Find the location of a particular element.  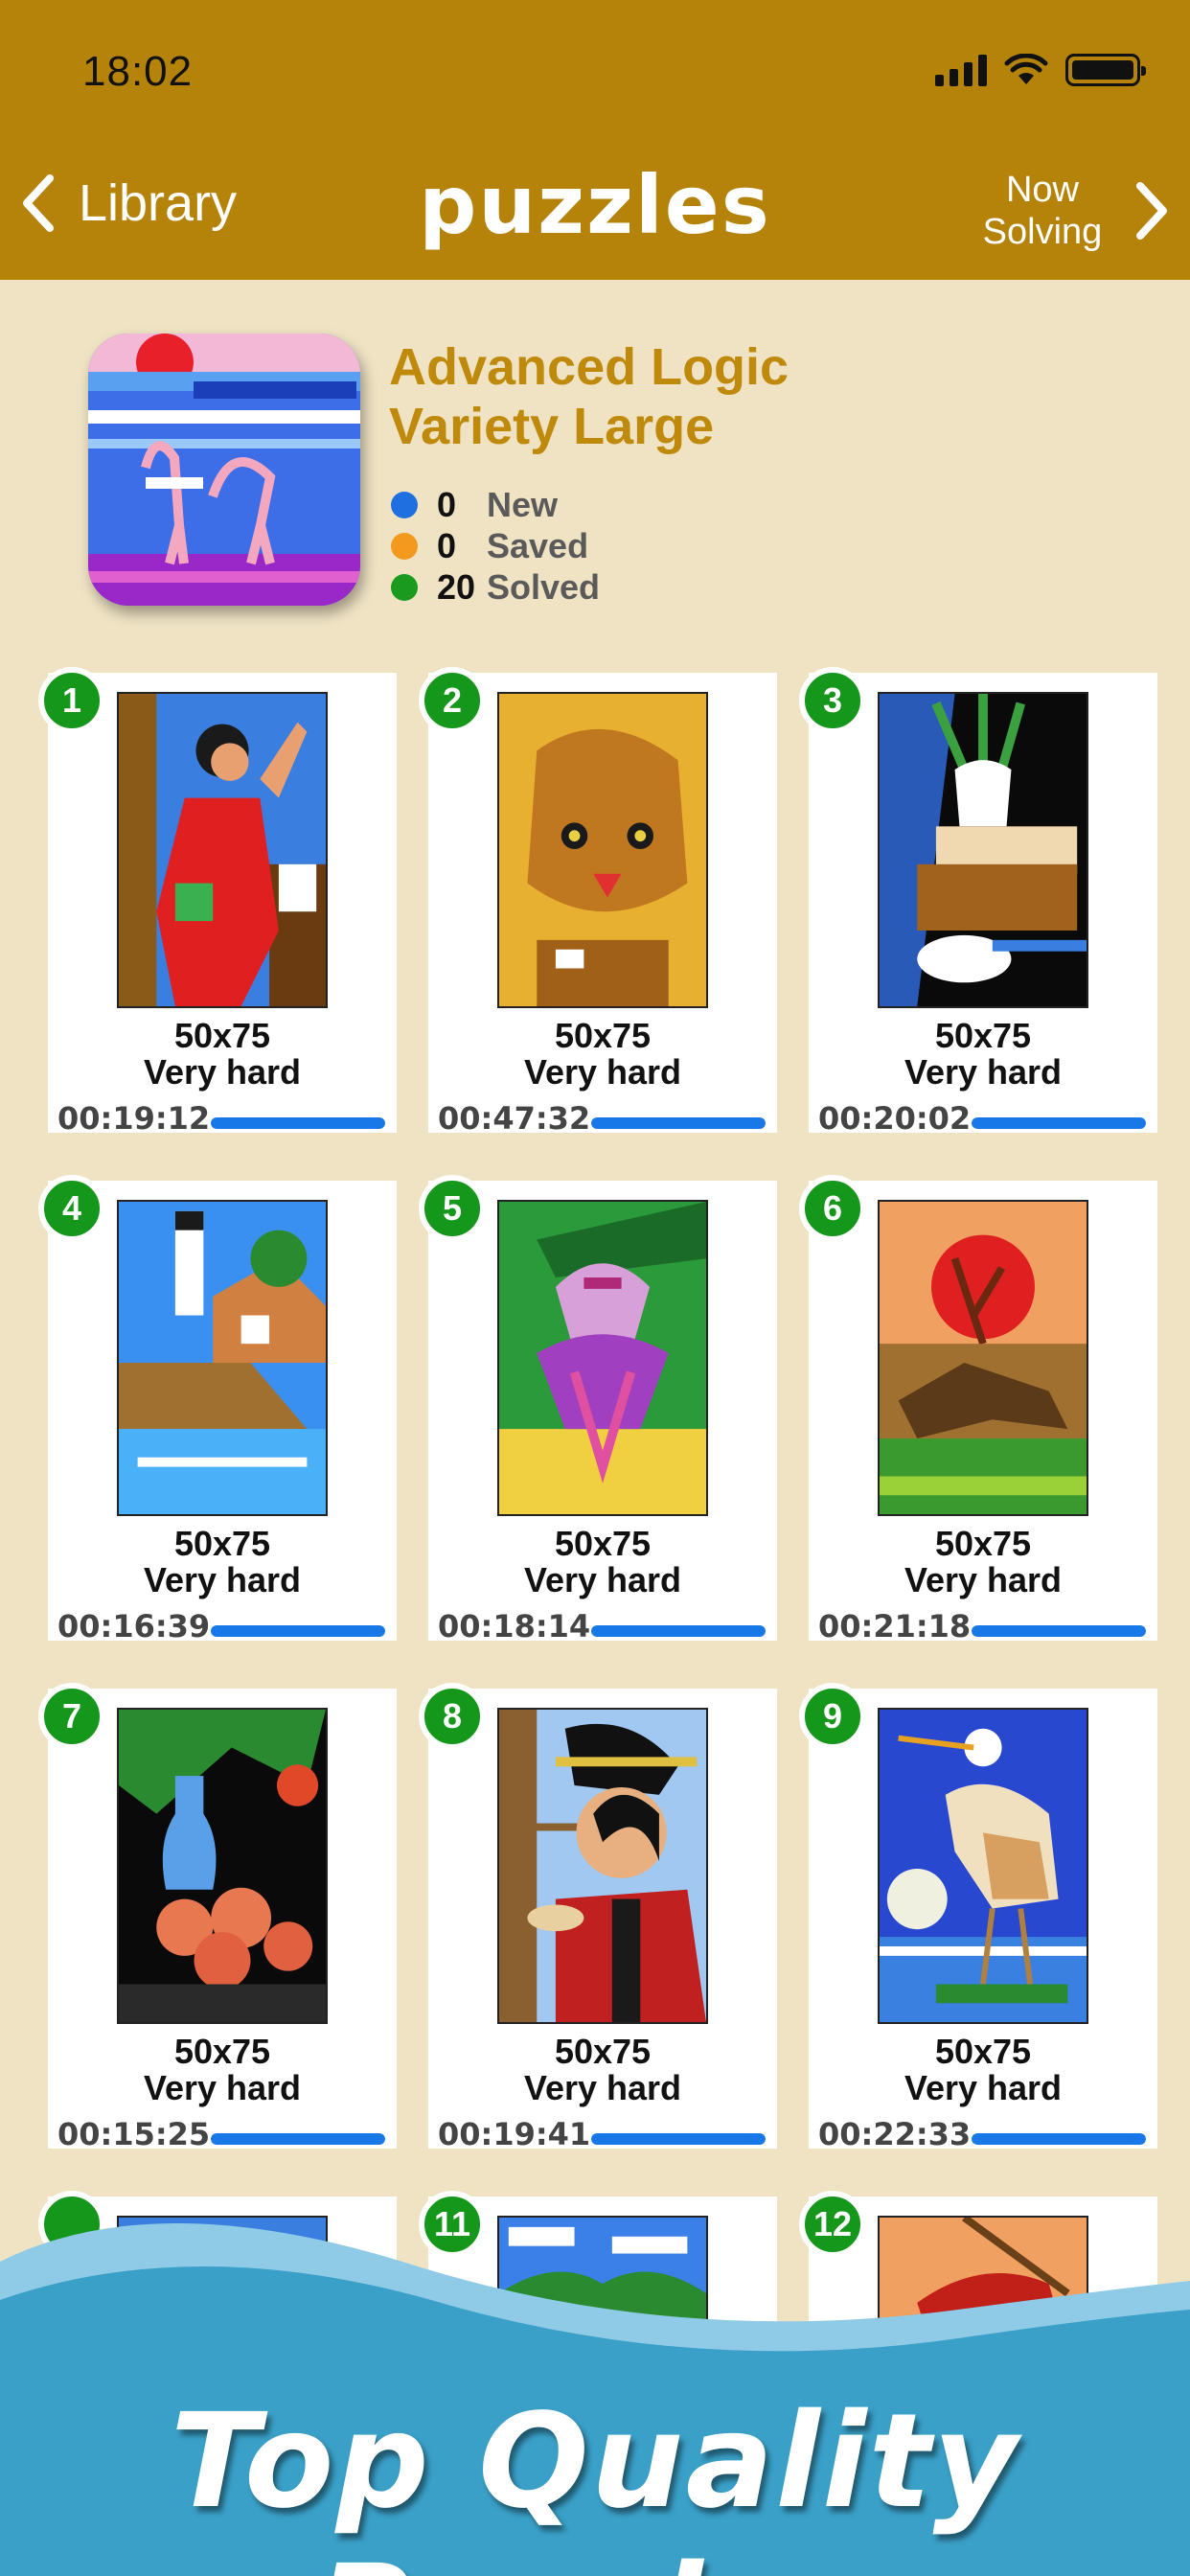

stat-solved: 20 Solved is located at coordinates (496, 587).